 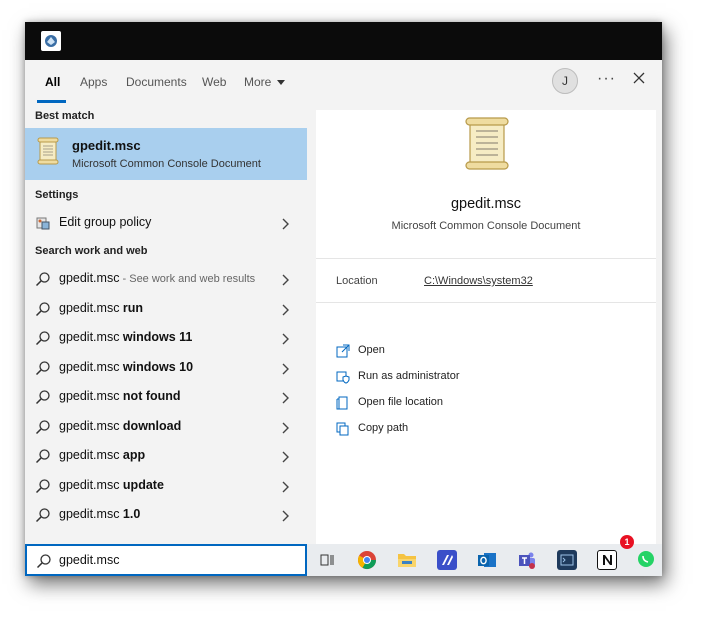 What do you see at coordinates (400, 402) in the screenshot?
I see `open-file-location-label: Open file location` at bounding box center [400, 402].